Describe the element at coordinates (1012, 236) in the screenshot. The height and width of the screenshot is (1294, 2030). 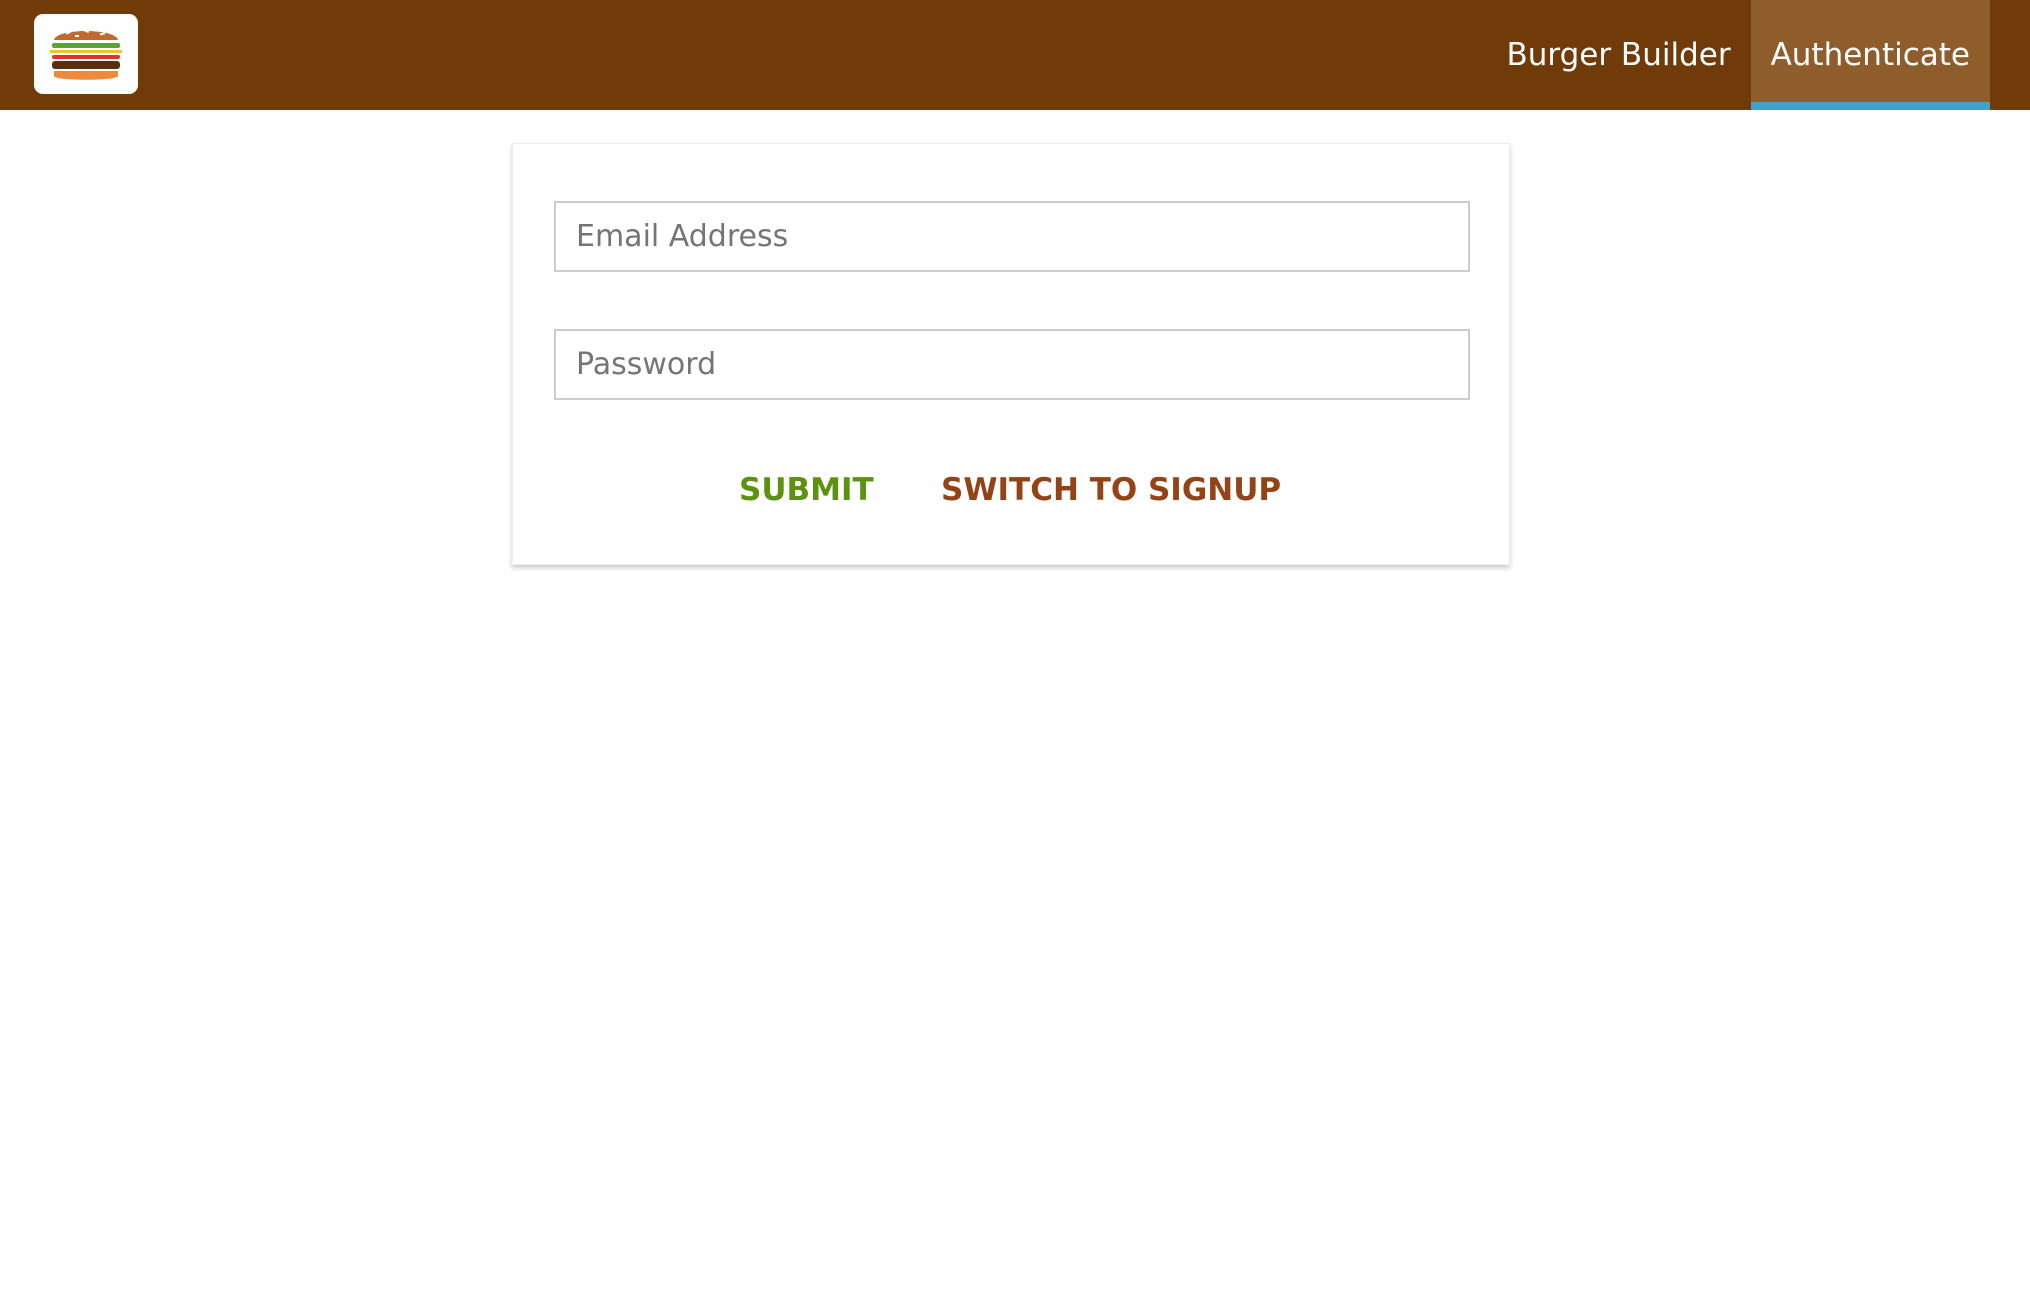
I see `email-input` at that location.